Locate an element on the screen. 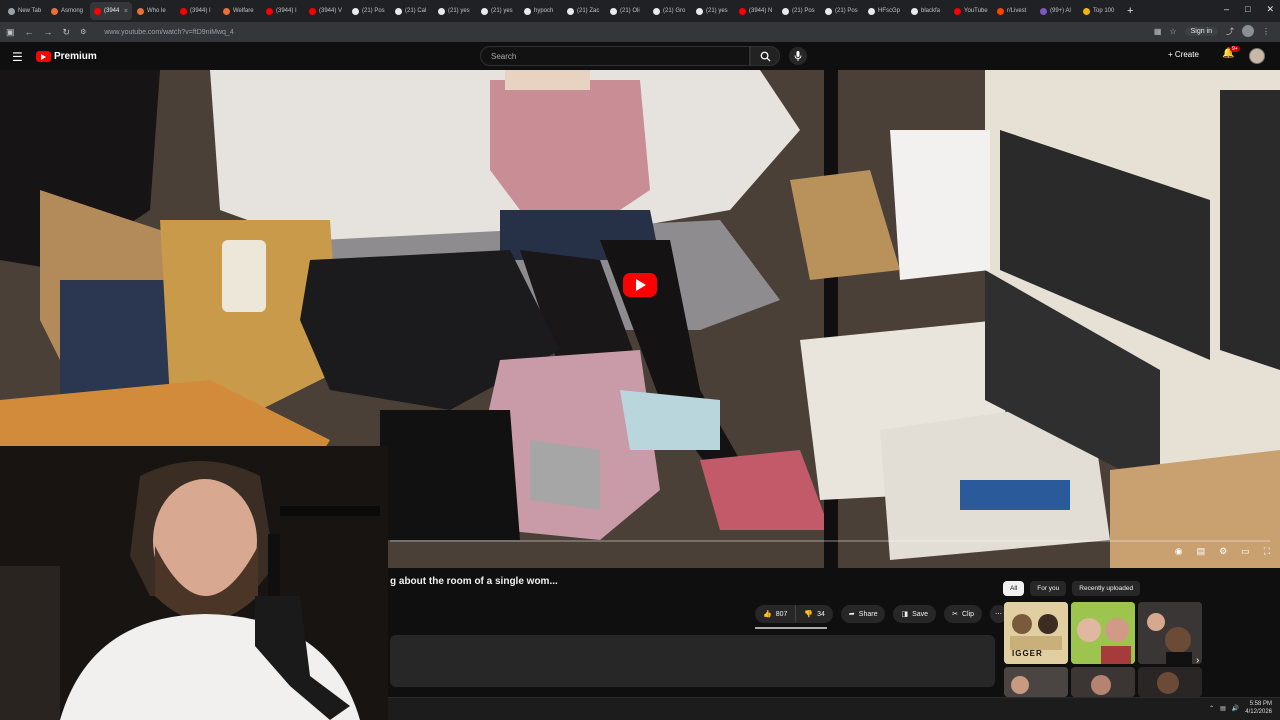 Image resolution: width=1280 pixels, height=720 pixels. voice-search-button is located at coordinates (798, 56).